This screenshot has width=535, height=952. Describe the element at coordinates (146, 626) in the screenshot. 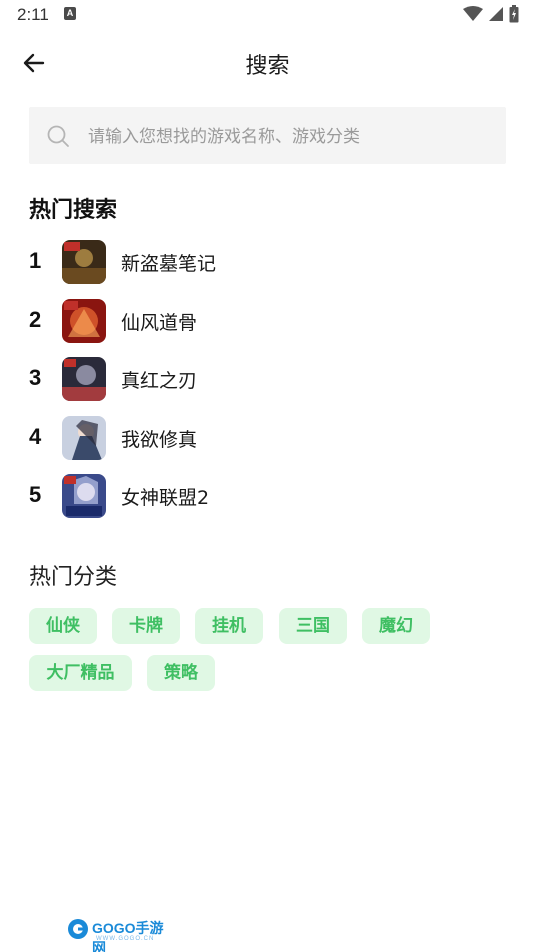

I see `category-tag: 卡牌` at that location.